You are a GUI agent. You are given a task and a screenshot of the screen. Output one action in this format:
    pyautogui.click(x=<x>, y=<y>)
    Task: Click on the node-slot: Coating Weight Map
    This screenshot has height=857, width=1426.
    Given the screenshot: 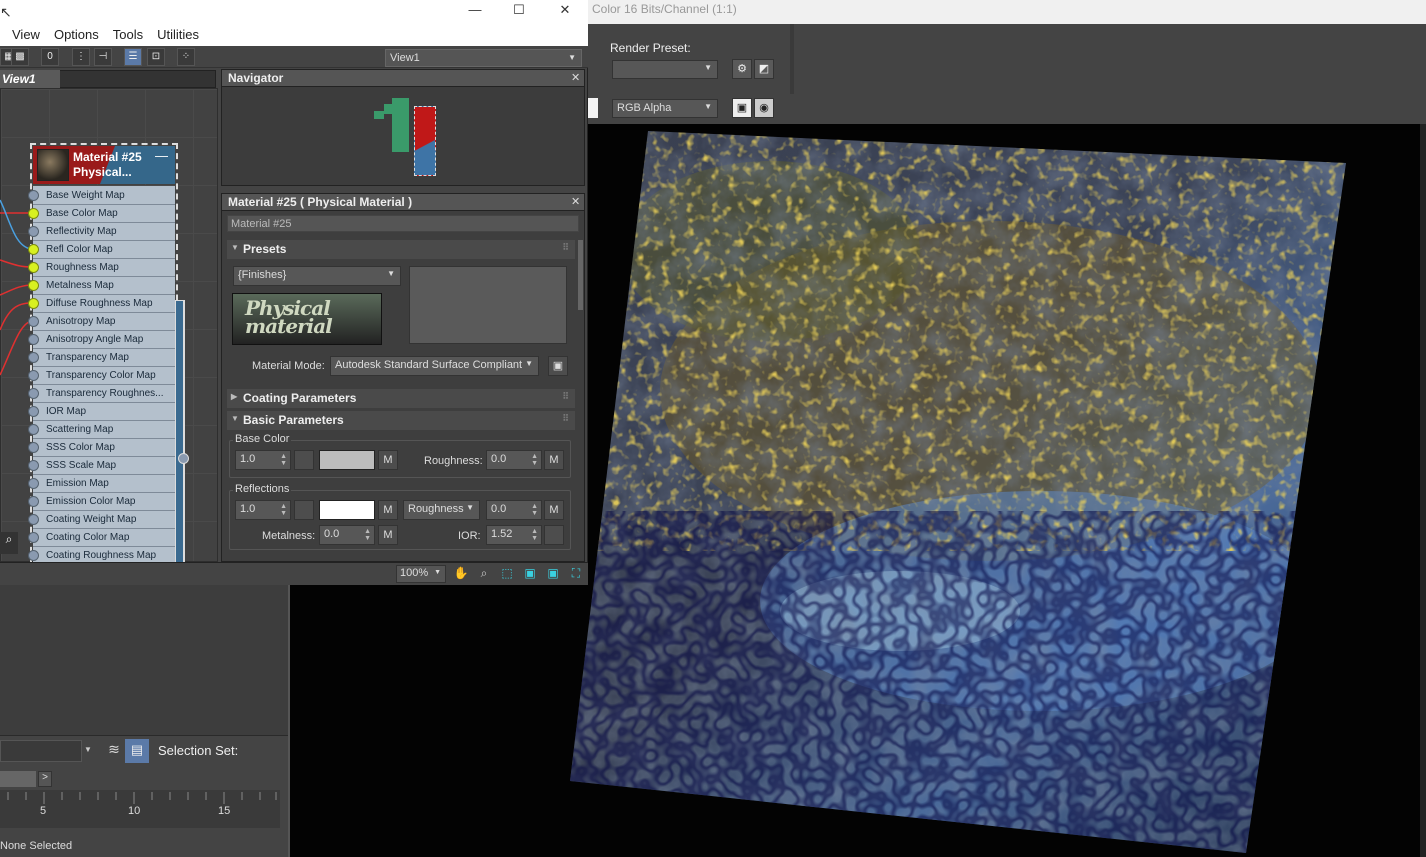 What is the action you would take?
    pyautogui.click(x=101, y=520)
    